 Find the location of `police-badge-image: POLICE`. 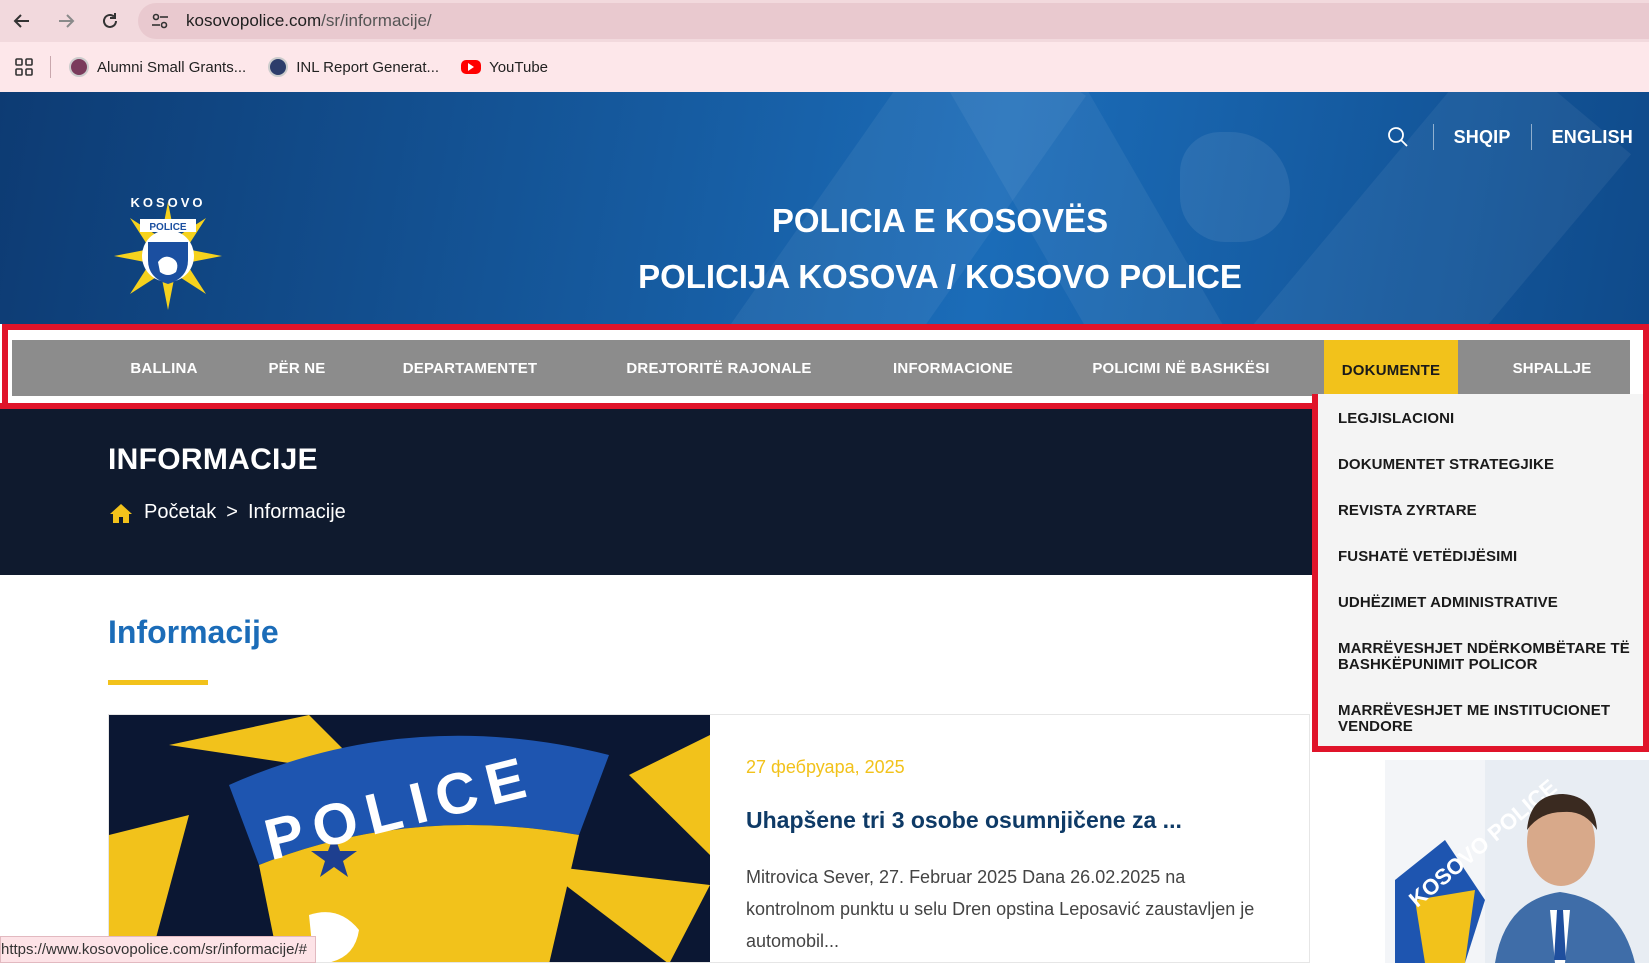

police-badge-image: POLICE is located at coordinates (409, 838).